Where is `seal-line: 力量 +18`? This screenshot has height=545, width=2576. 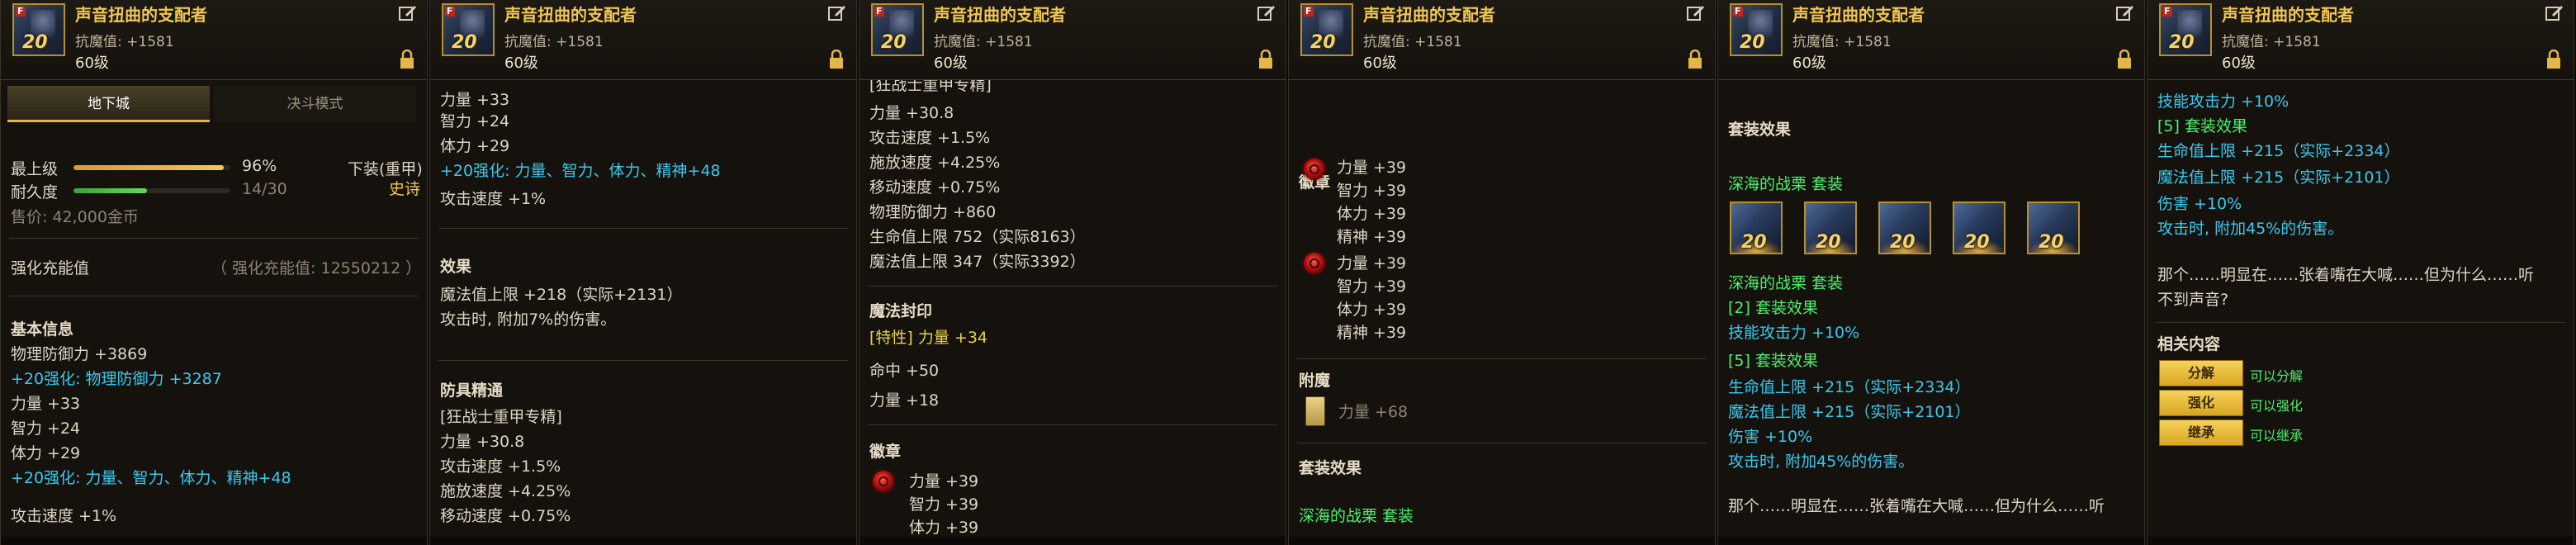 seal-line: 力量 +18 is located at coordinates (904, 401).